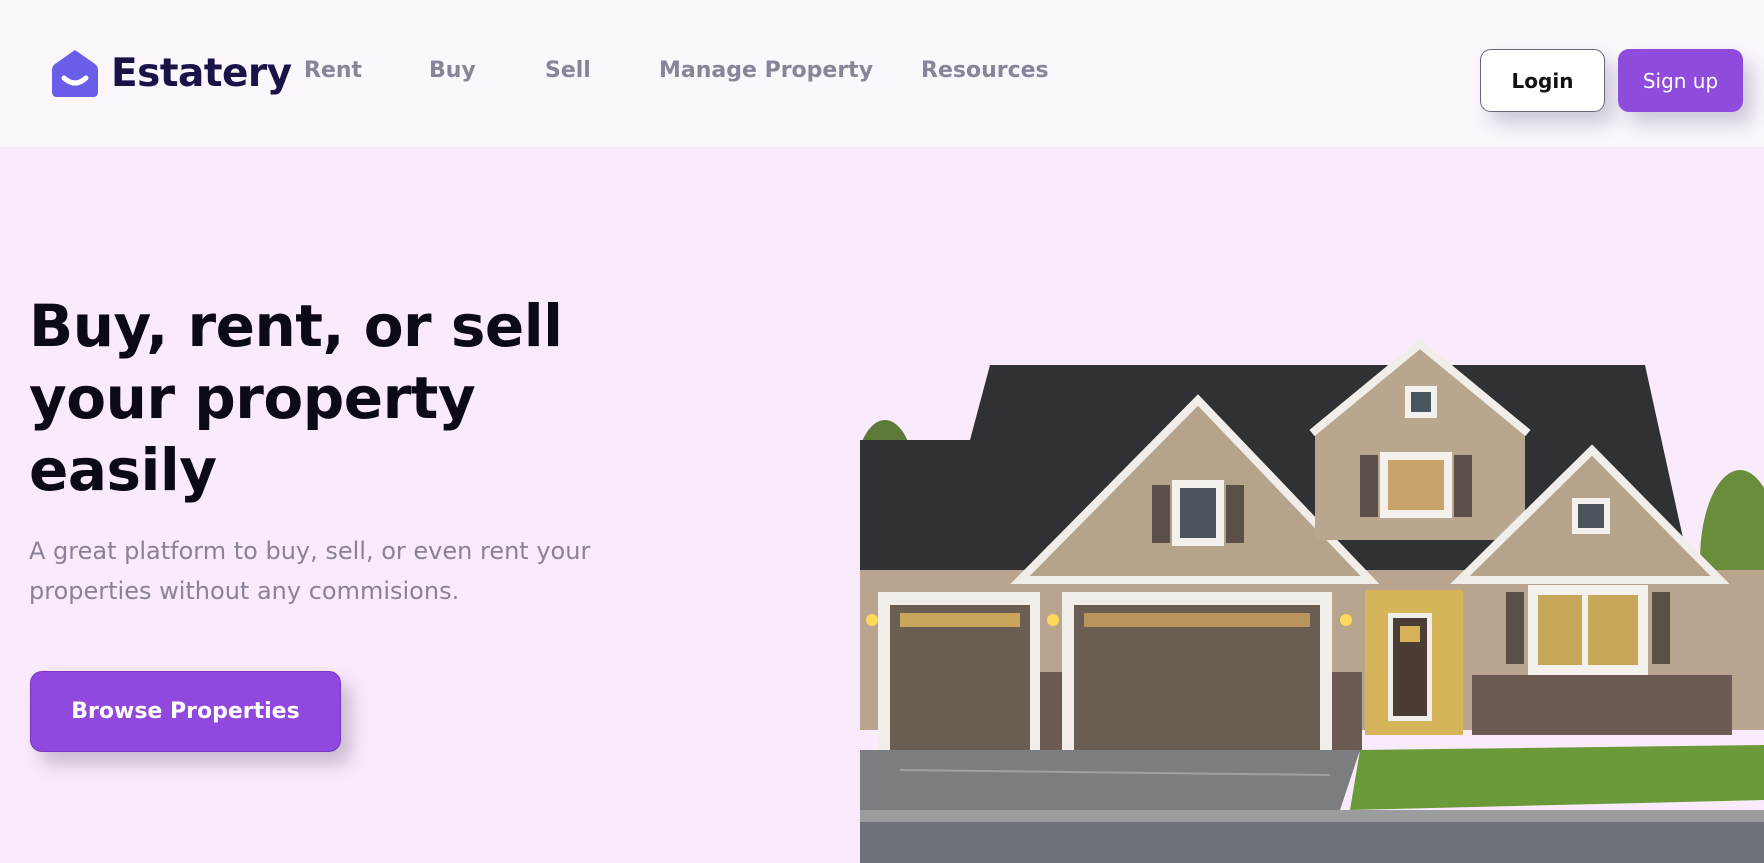 Image resolution: width=1764 pixels, height=863 pixels. Describe the element at coordinates (766, 70) in the screenshot. I see `nav-item-manage-property: Manage Property` at that location.